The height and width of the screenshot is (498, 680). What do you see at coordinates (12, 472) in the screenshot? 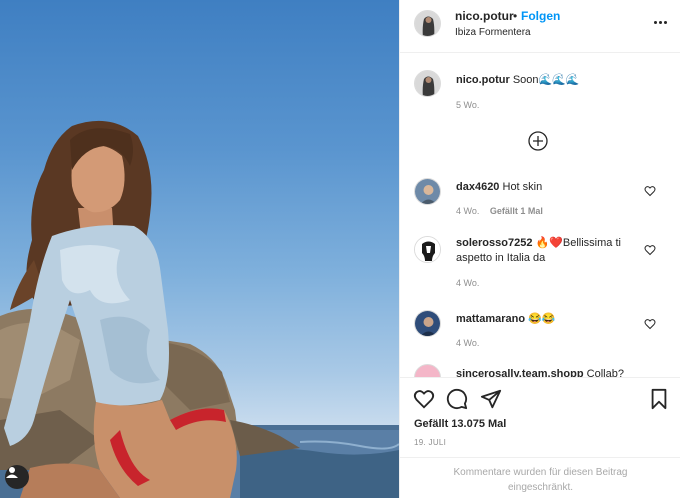
I see `person-icon` at bounding box center [12, 472].